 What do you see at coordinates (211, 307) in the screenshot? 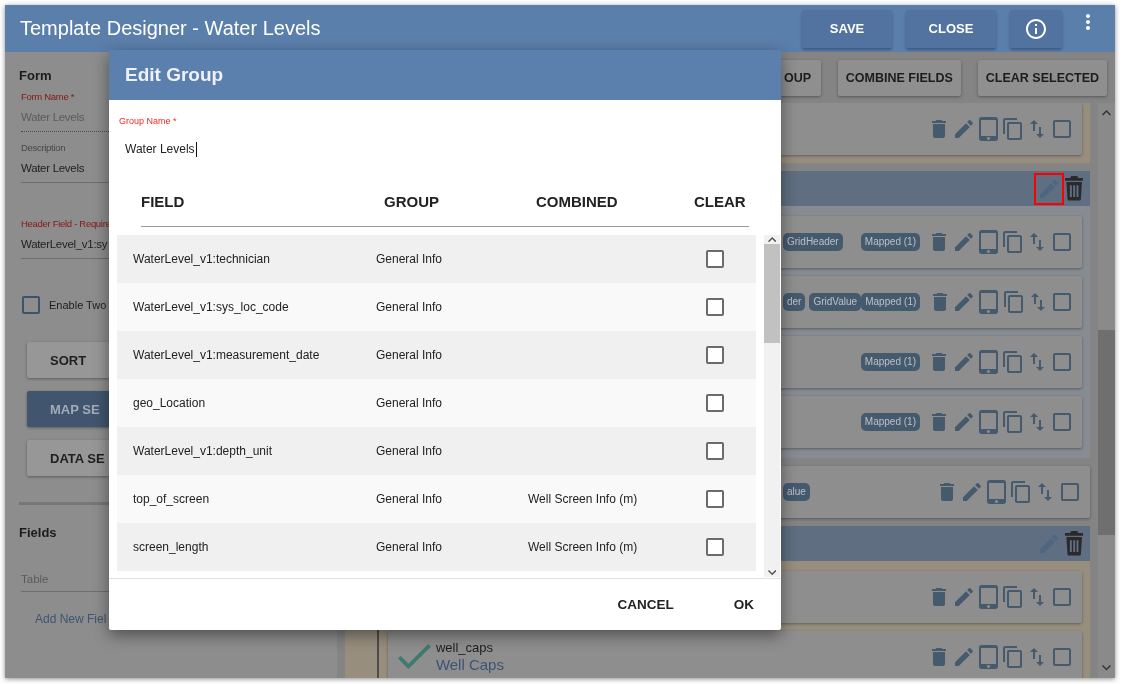
I see `field-name: WaterLevel_v1:sys_loc_code` at bounding box center [211, 307].